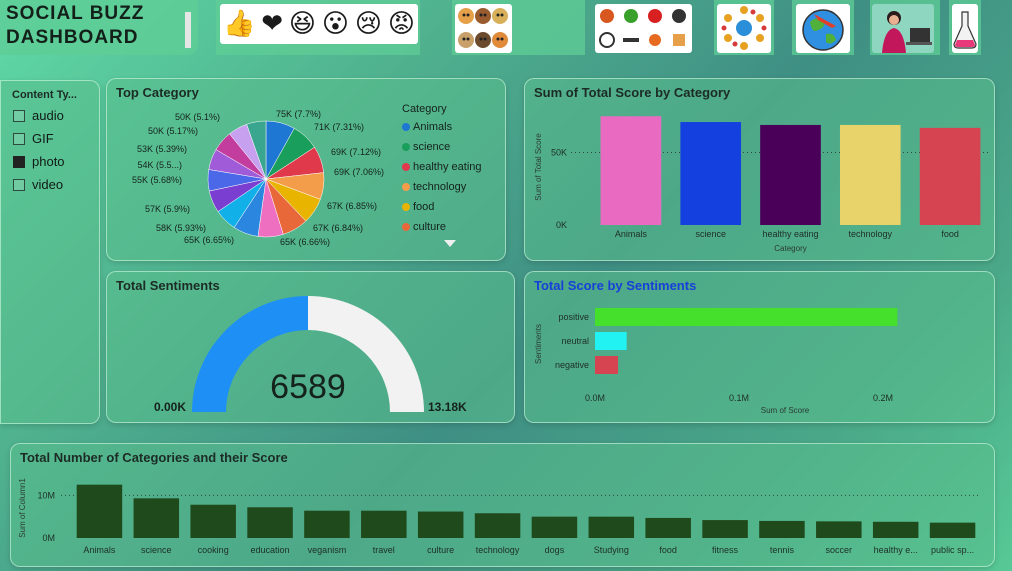  Describe the element at coordinates (450, 243) in the screenshot. I see `legend-scroll-down-icon` at that location.